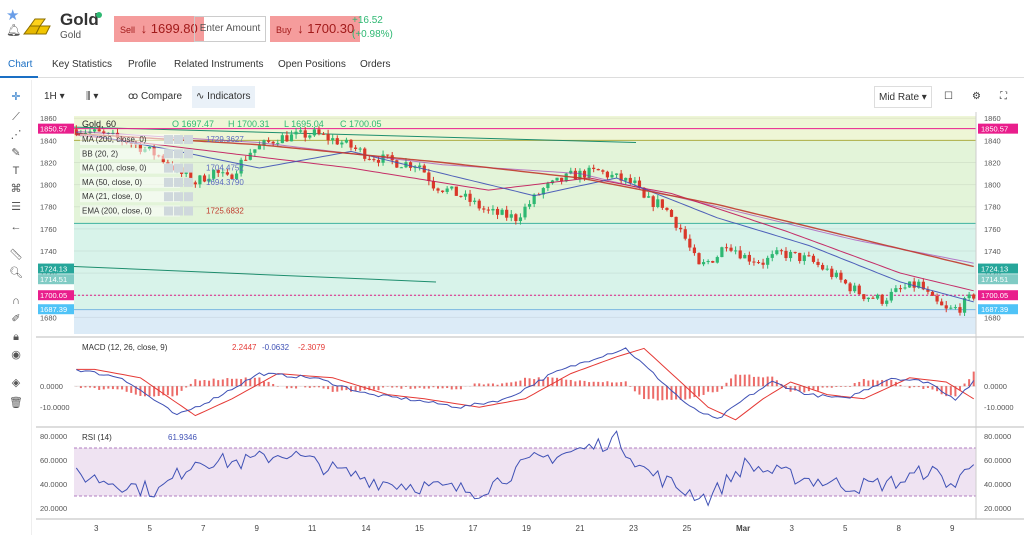  What do you see at coordinates (903, 97) in the screenshot?
I see `price-type-select: Mid Rate ▾` at bounding box center [903, 97].